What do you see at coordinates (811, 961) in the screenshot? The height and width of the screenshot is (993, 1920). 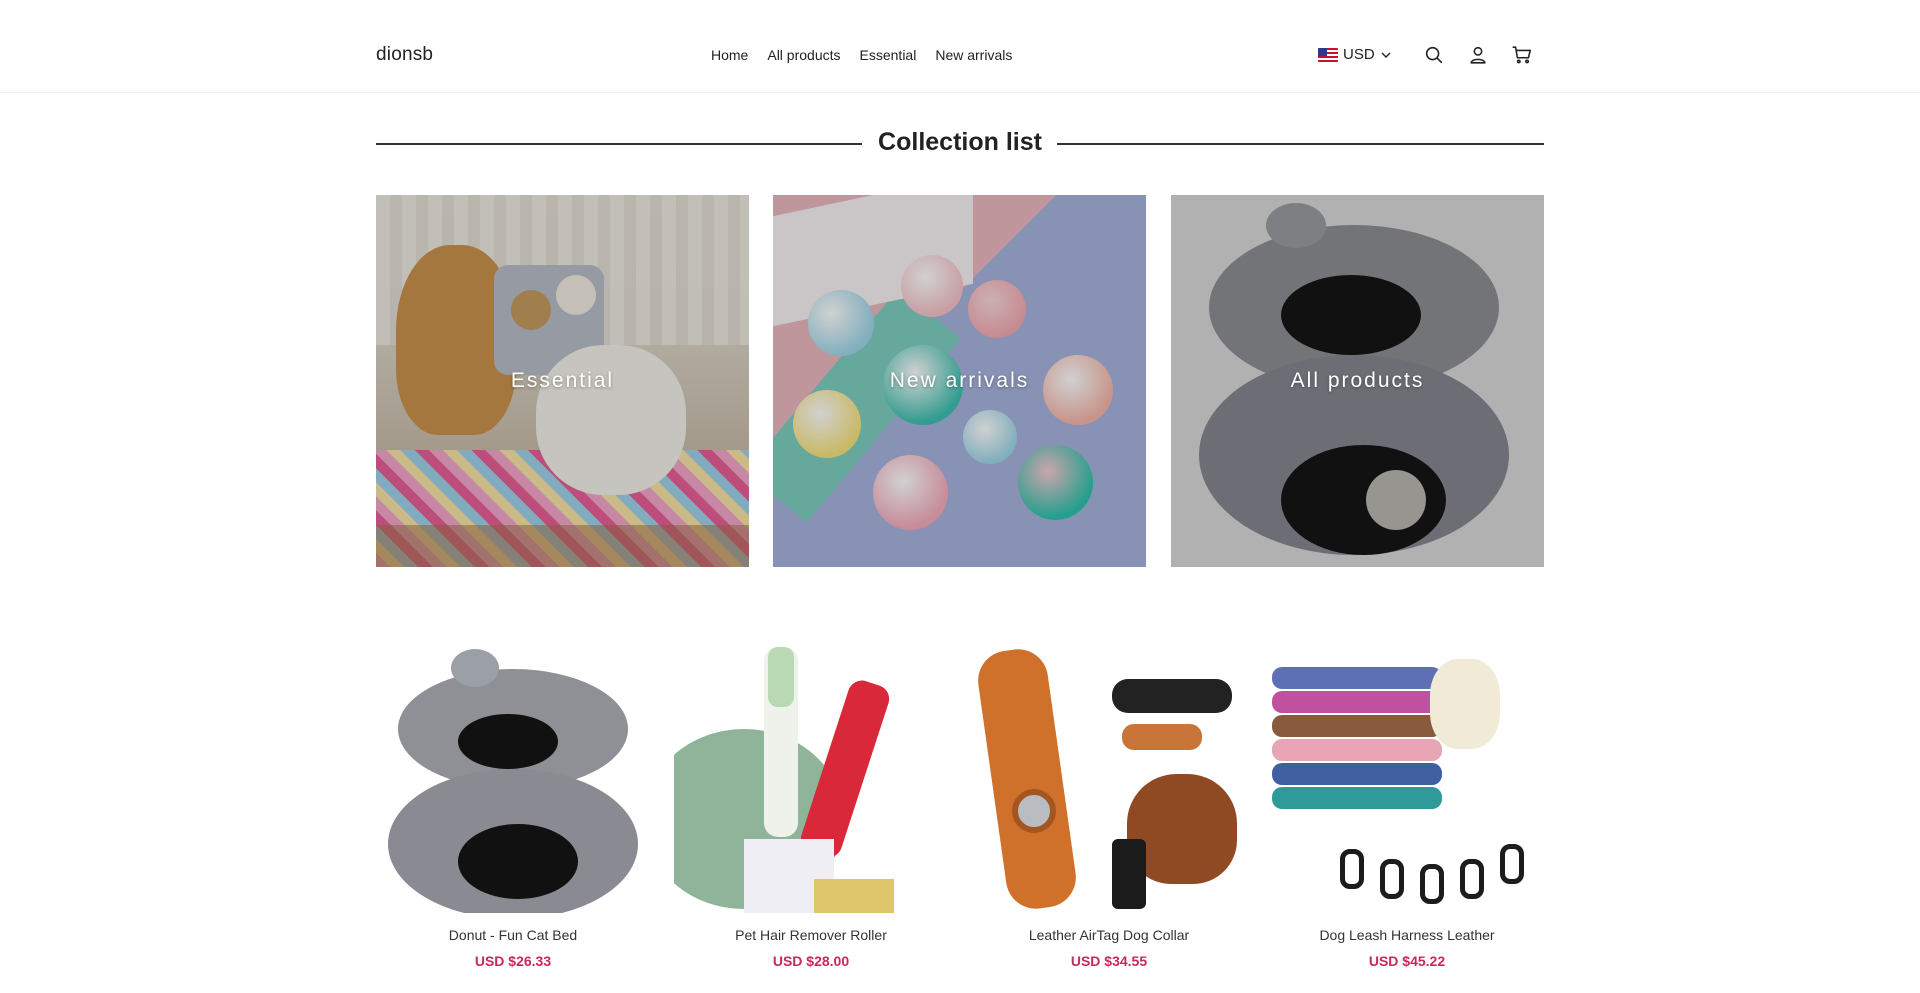 I see `product-price: USD $28.00` at bounding box center [811, 961].